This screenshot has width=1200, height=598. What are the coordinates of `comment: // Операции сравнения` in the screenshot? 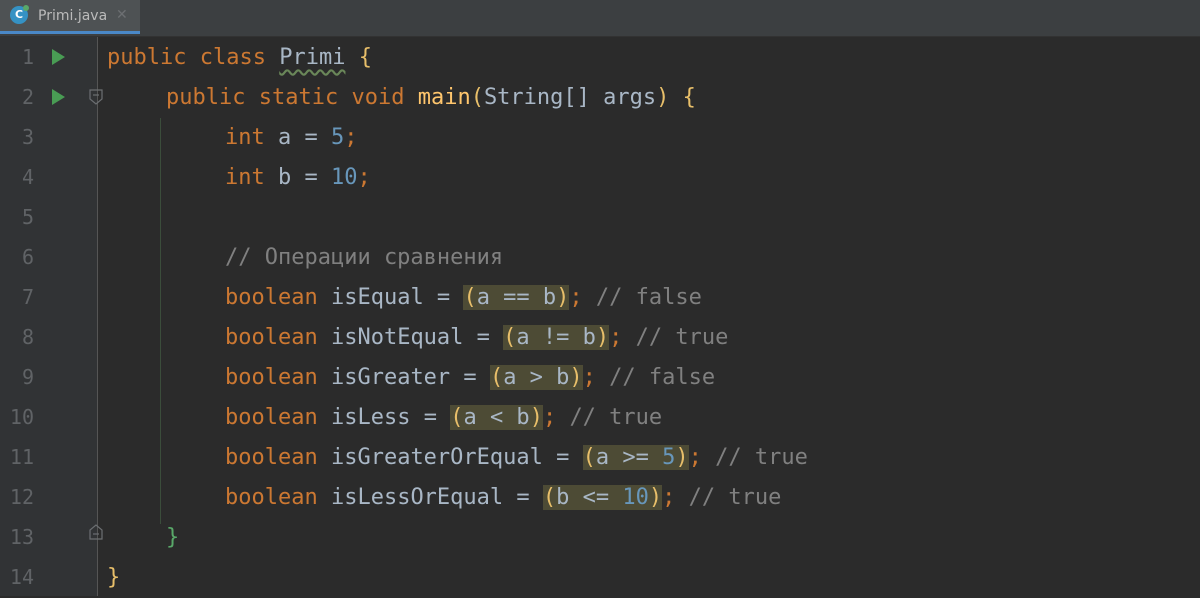 It's located at (364, 257).